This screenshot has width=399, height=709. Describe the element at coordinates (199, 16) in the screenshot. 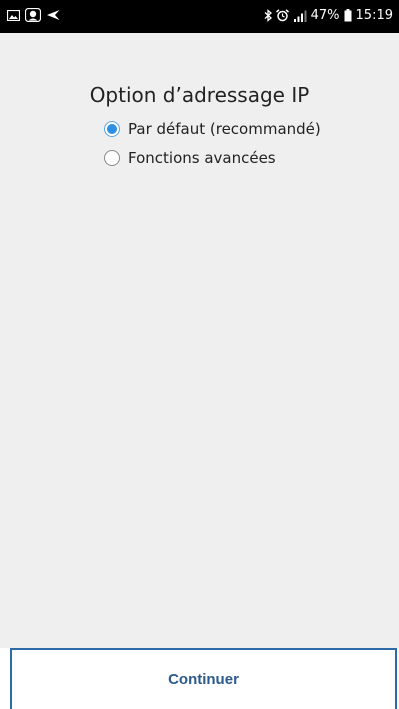

I see `status-bar: 47% 15:19` at that location.